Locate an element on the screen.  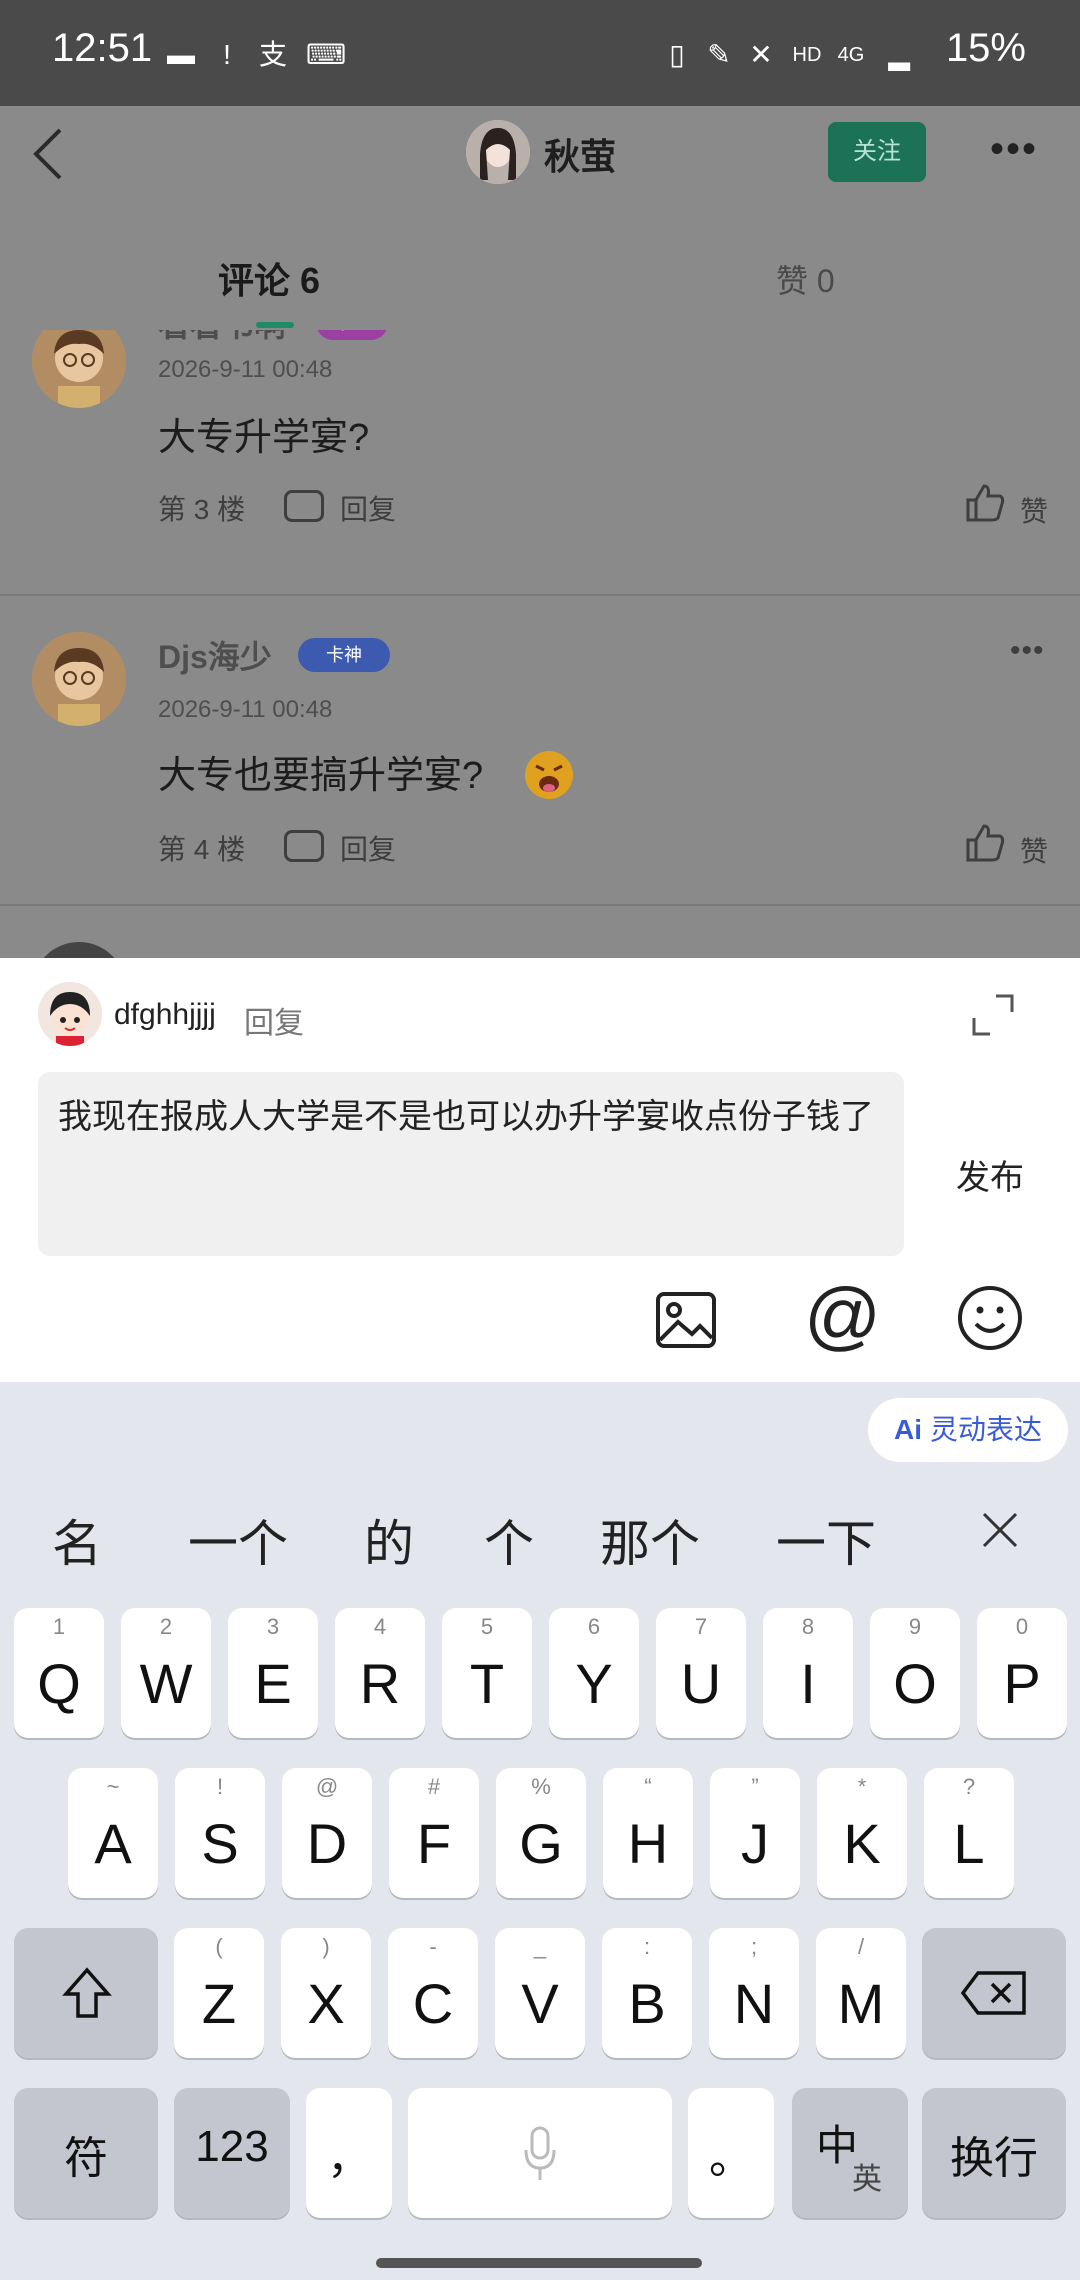
key-c: -C is located at coordinates (433, 1993).